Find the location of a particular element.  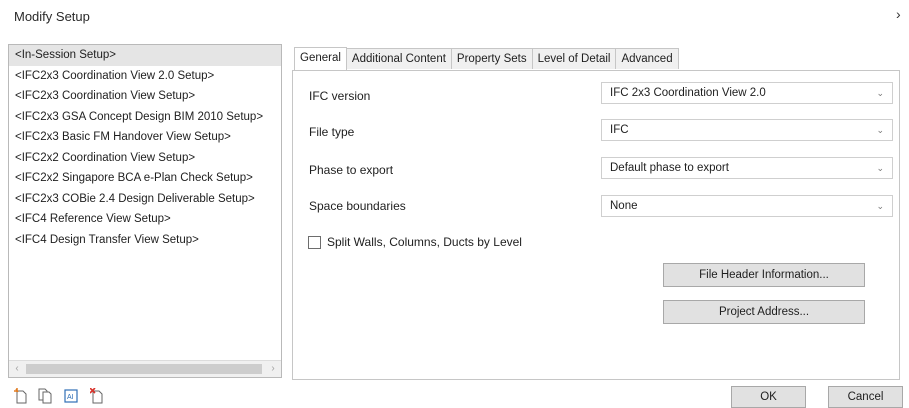

space-boundaries-value: None is located at coordinates (624, 206).